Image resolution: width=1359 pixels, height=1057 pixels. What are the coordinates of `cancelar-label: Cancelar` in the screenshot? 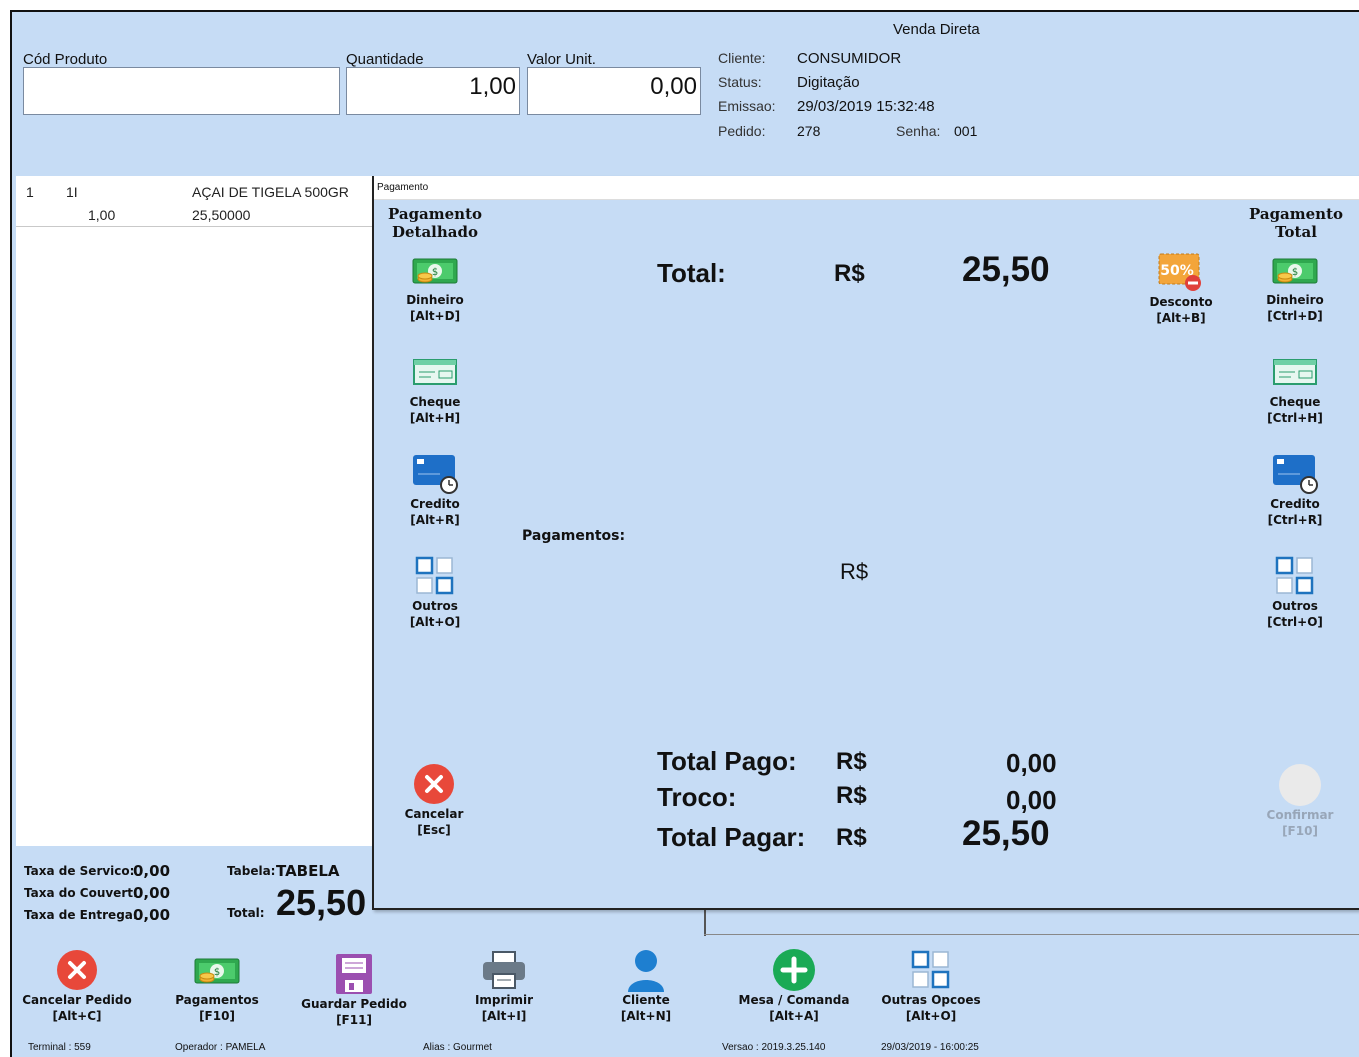 It's located at (434, 814).